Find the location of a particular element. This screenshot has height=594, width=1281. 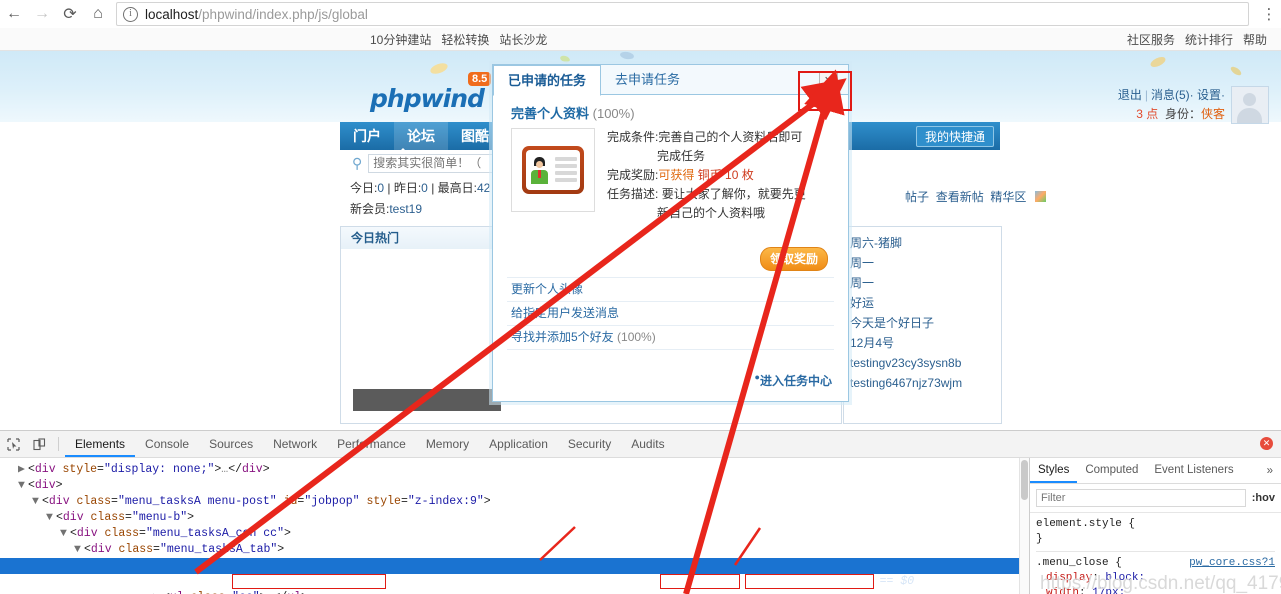

tab-console: Console is located at coordinates (167, 444).